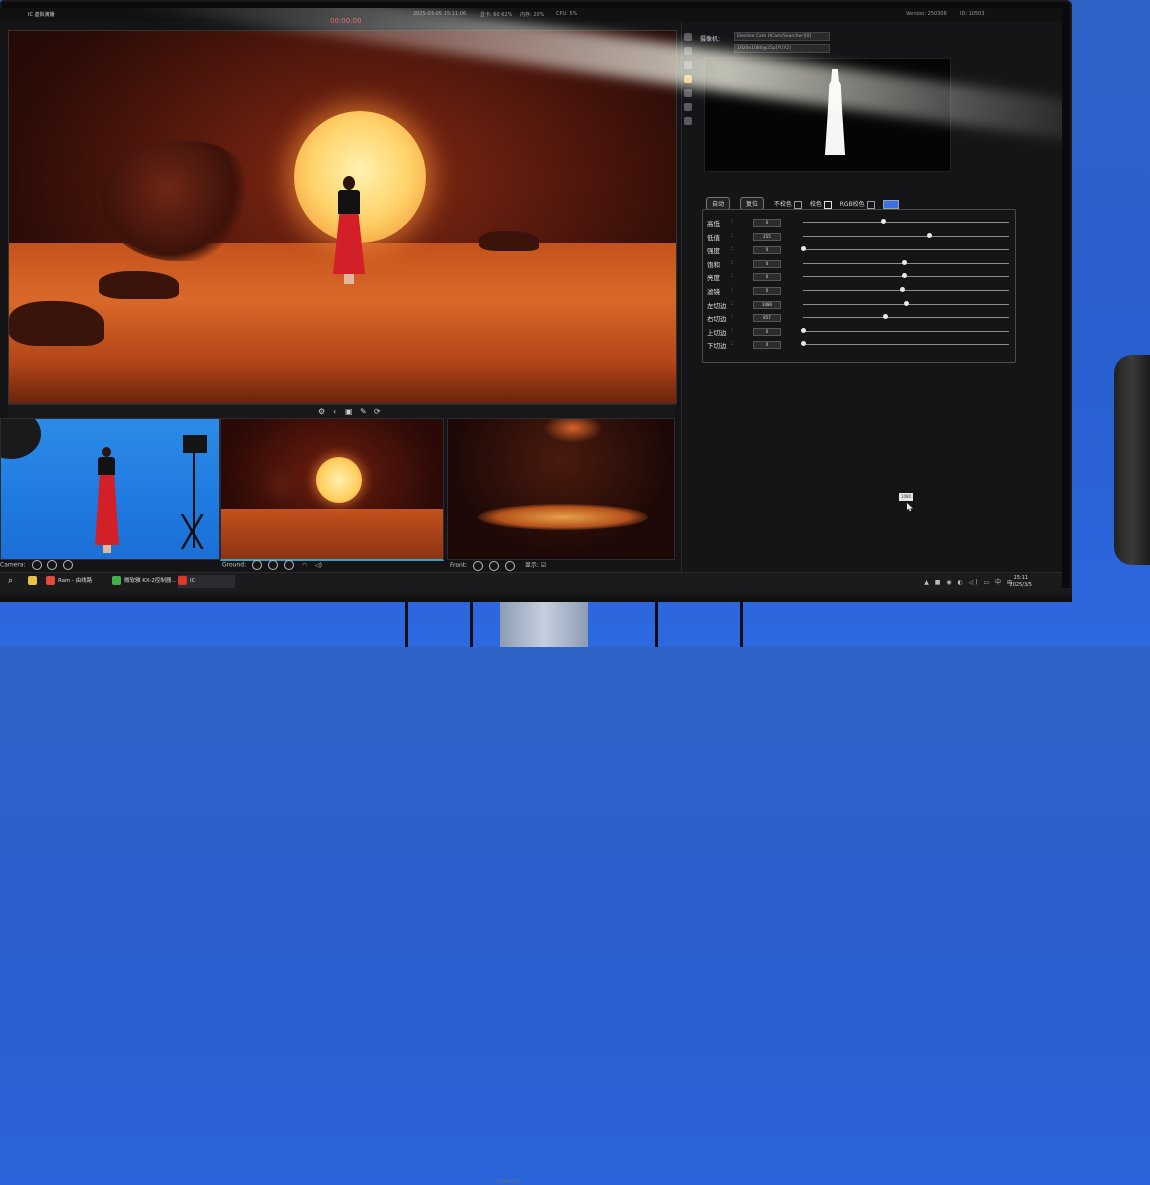 The image size is (1150, 1185). I want to click on param-label: 强度, so click(713, 251).